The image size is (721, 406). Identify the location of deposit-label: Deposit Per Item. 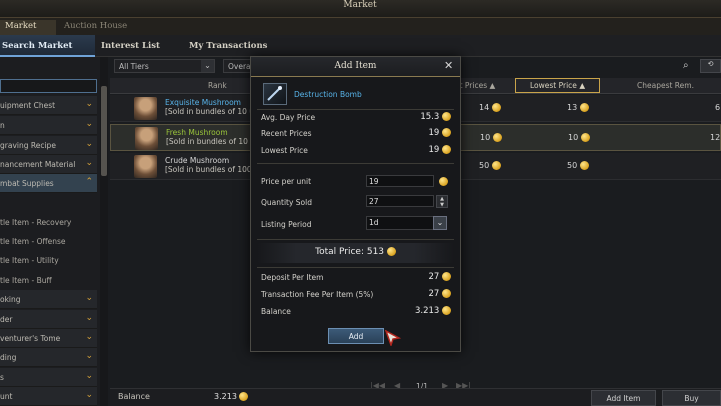
(292, 277).